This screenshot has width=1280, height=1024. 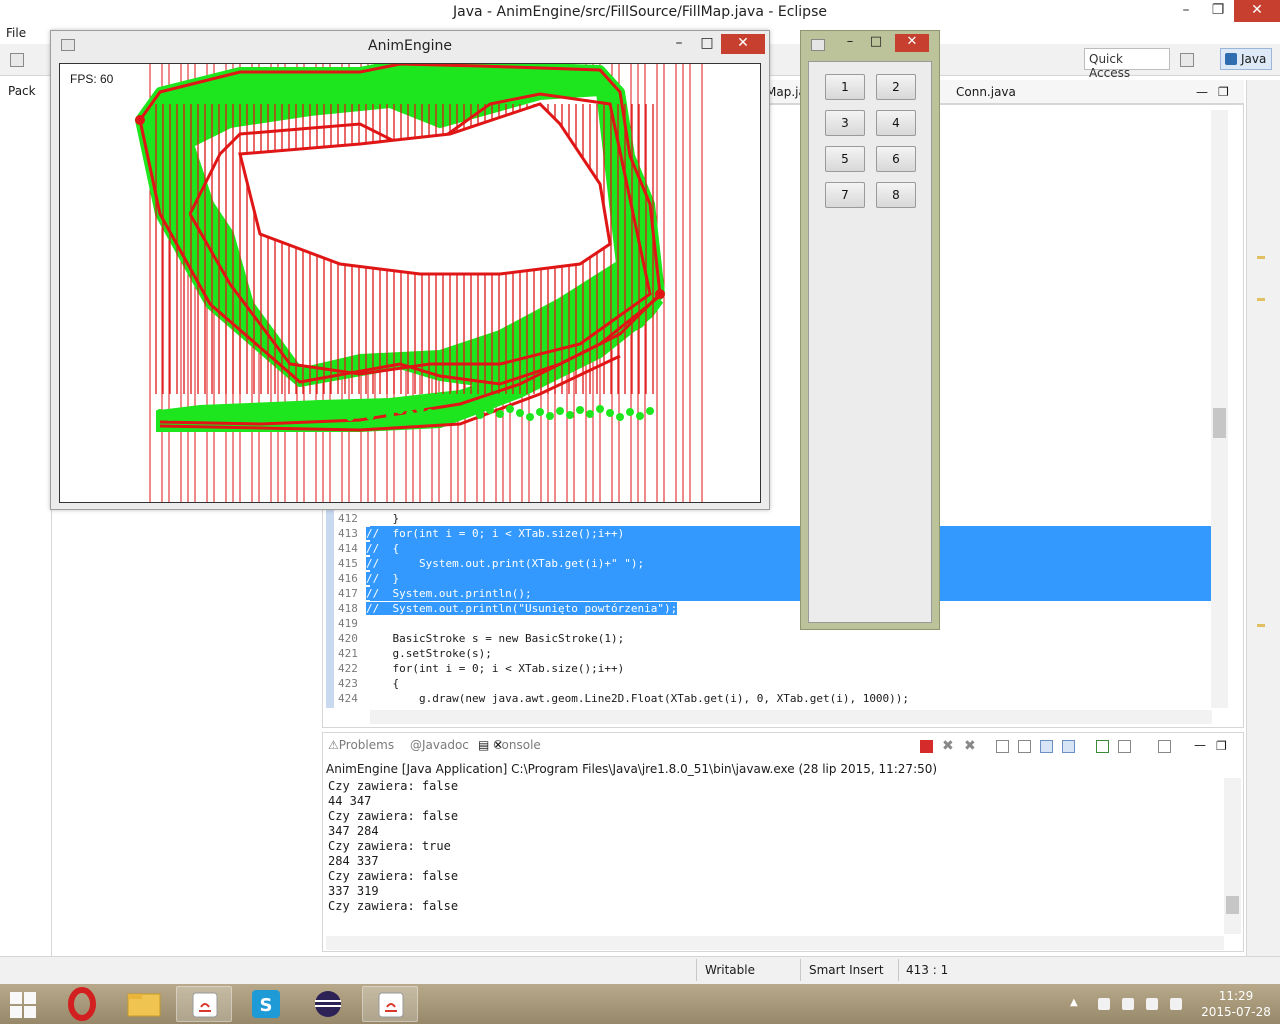 I want to click on animengine-maximize-button: □, so click(x=707, y=44).